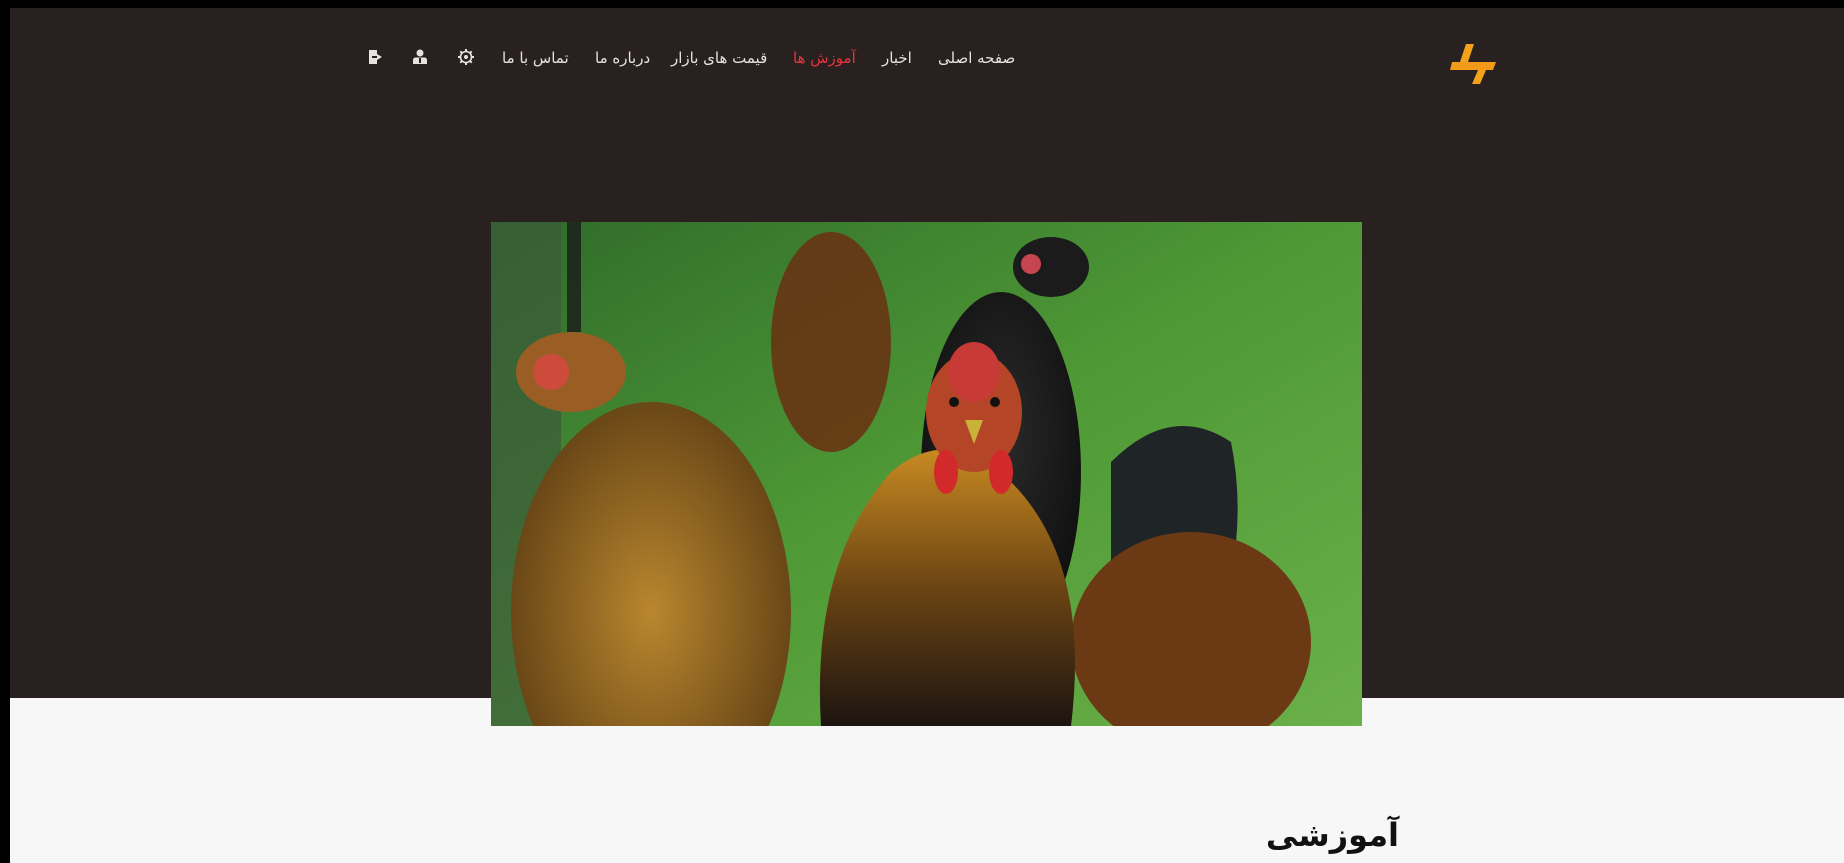  What do you see at coordinates (375, 57) in the screenshot?
I see `logout-icon` at bounding box center [375, 57].